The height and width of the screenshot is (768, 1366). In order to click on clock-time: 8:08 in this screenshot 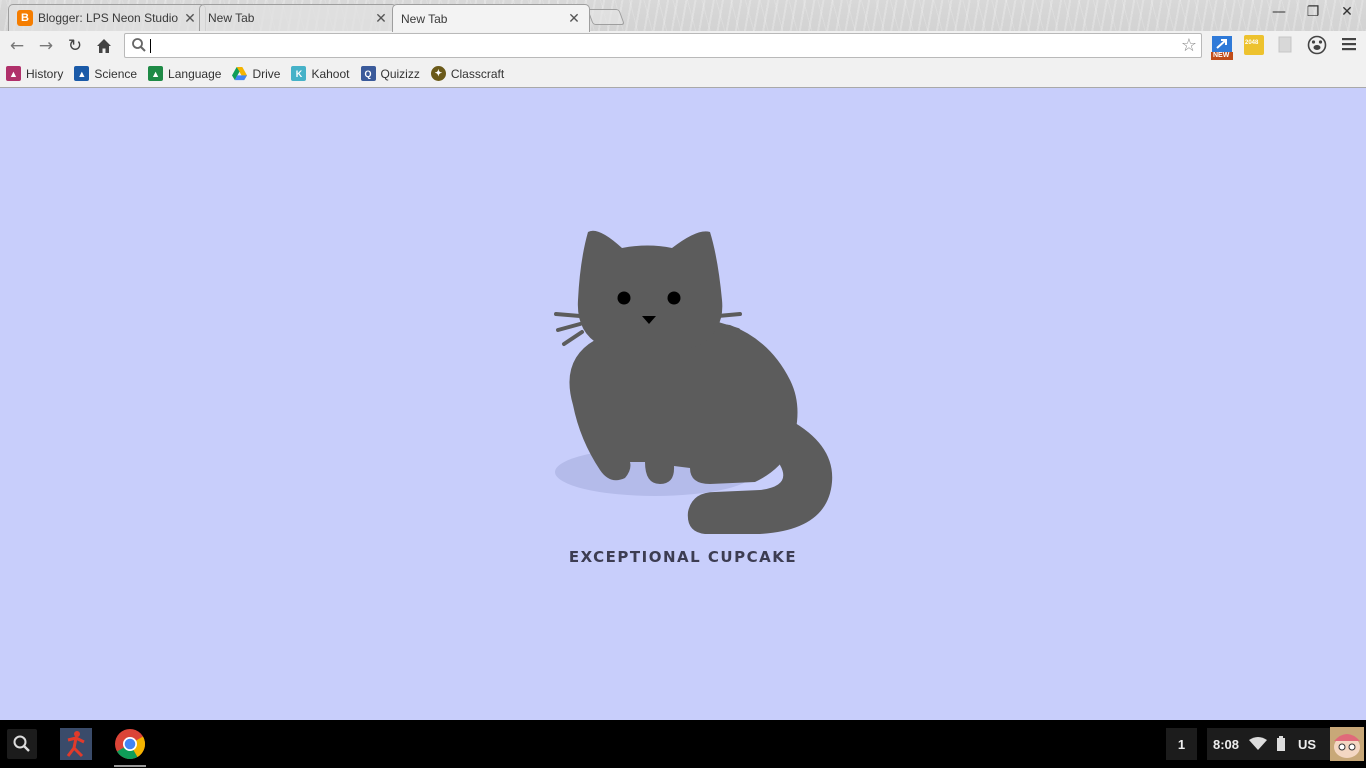, I will do `click(1226, 744)`.